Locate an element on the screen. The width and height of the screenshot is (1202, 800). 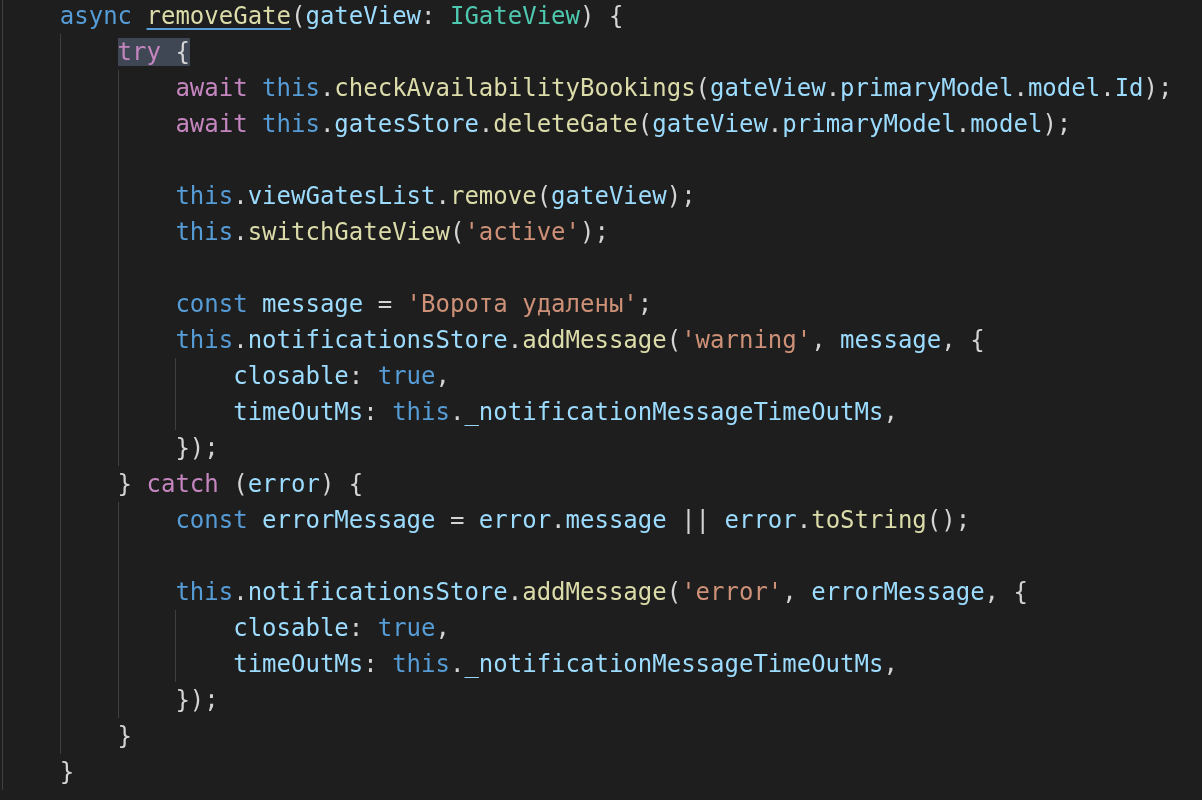
code-line: this.viewGatesList.remove(gateView); is located at coordinates (435, 196).